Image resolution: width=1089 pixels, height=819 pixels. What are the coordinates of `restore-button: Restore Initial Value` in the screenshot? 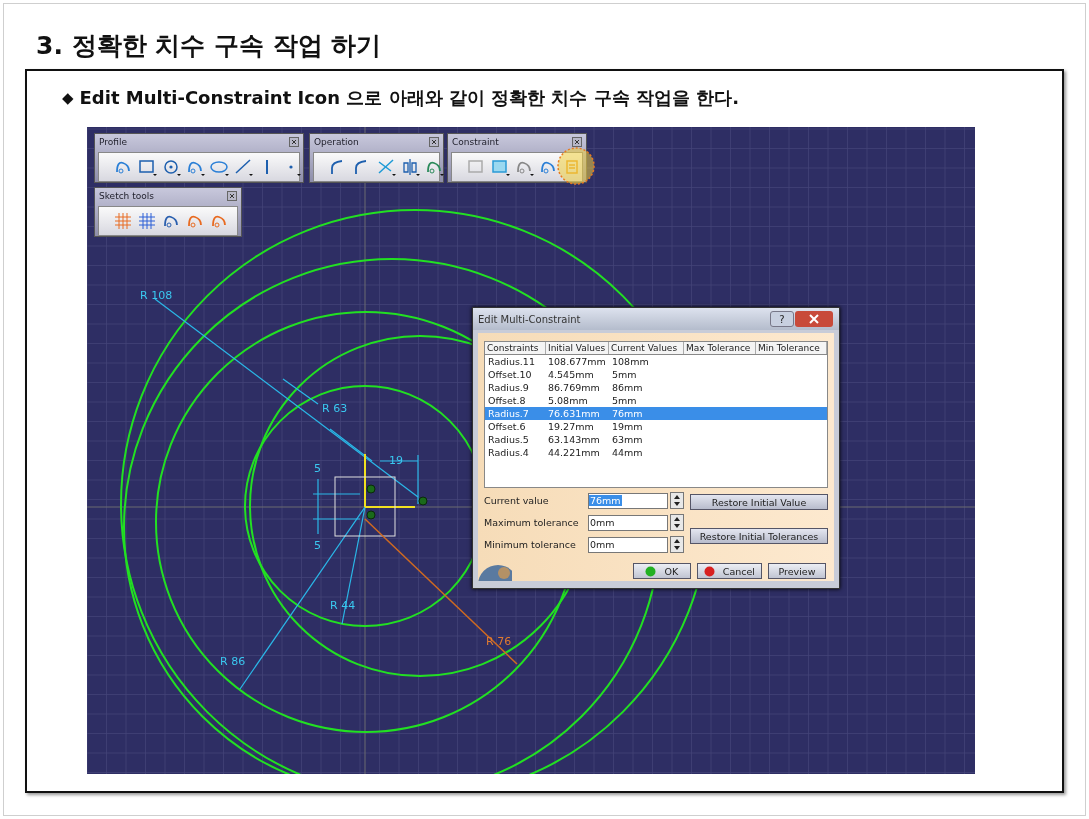 It's located at (759, 502).